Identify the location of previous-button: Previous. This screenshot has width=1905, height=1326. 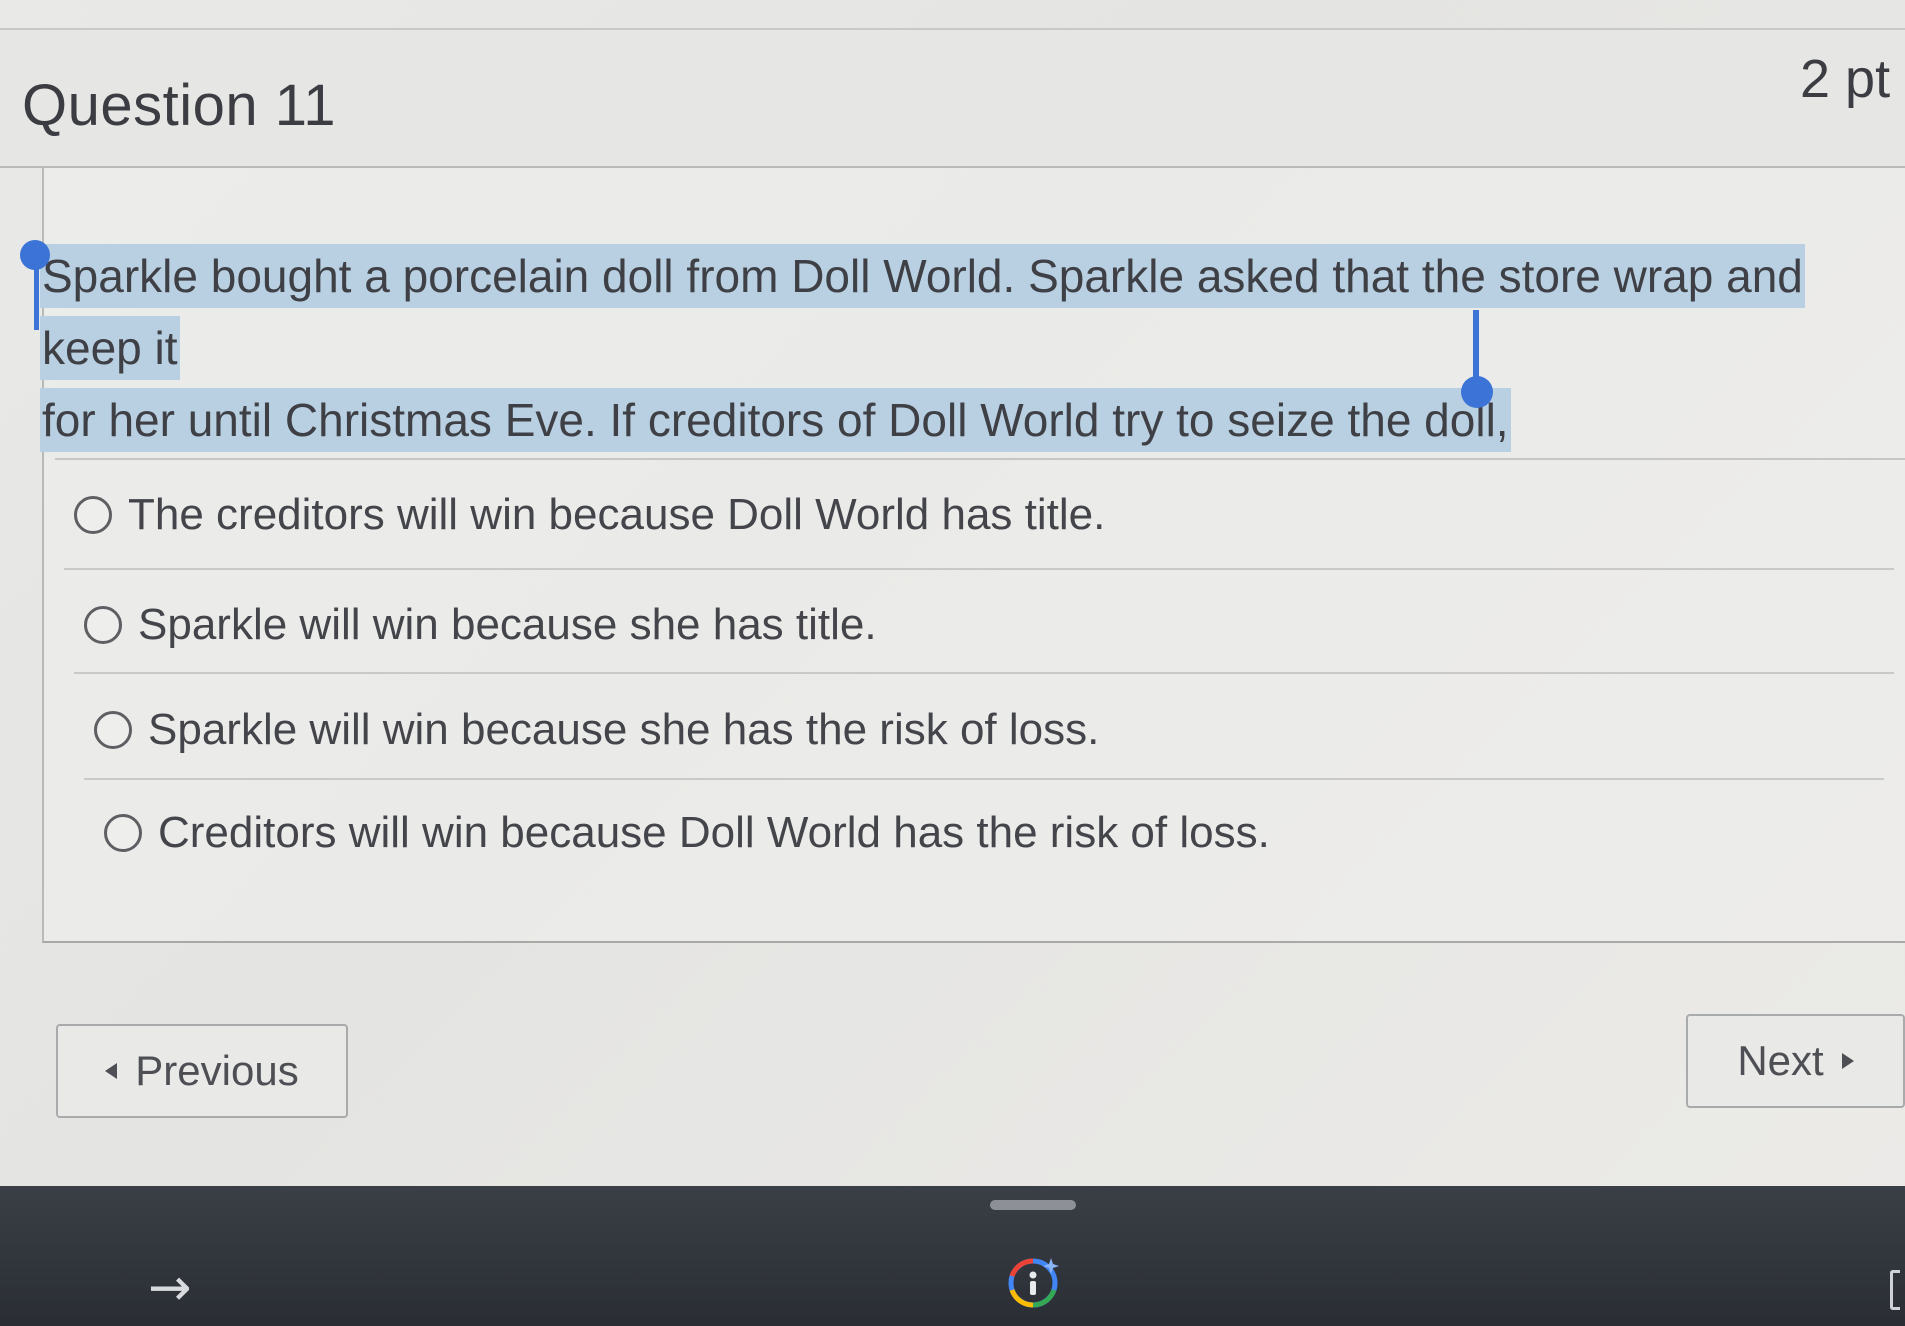
(202, 1071).